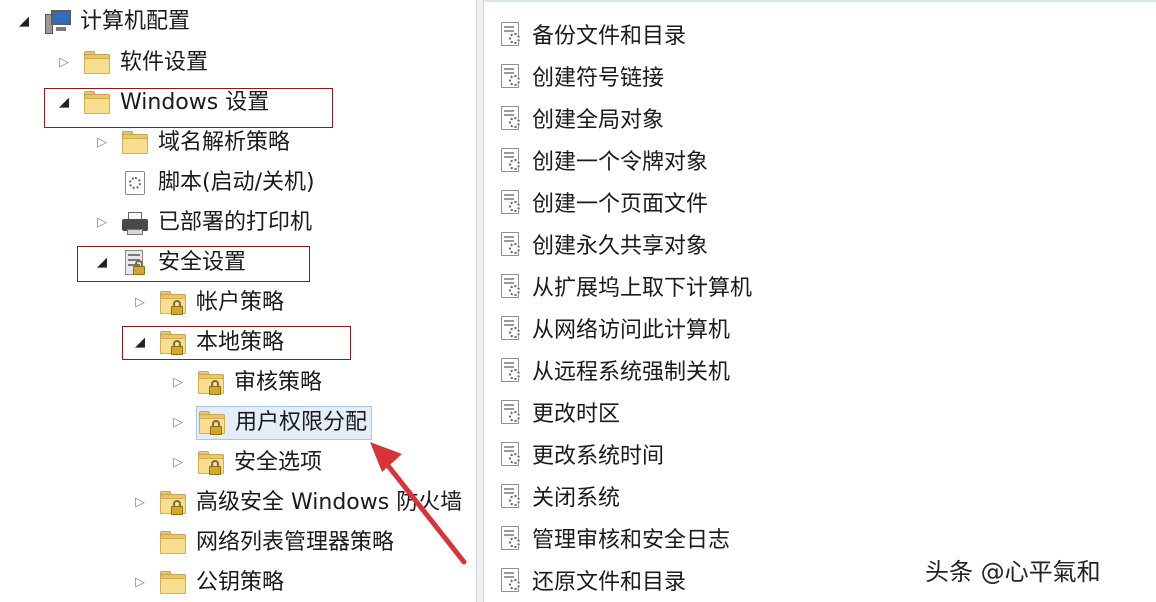 The image size is (1156, 602). Describe the element at coordinates (631, 540) in the screenshot. I see `policy-name: 管理审核和安全日志` at that location.